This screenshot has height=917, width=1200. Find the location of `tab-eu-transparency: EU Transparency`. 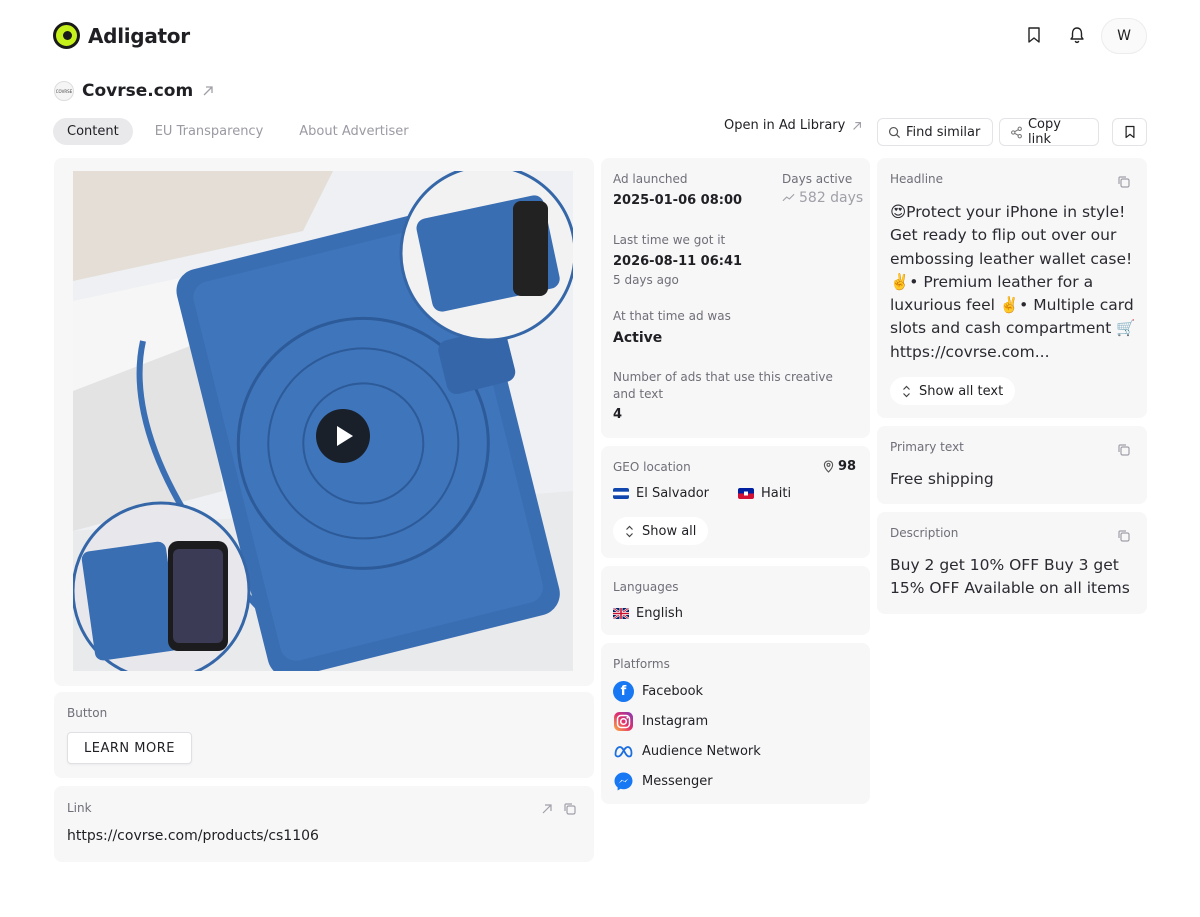

tab-eu-transparency: EU Transparency is located at coordinates (209, 131).